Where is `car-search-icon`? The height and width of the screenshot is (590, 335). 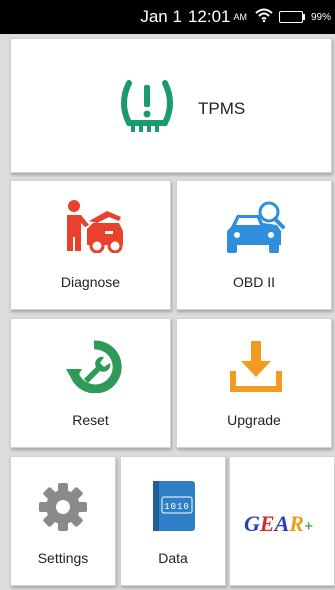
car-search-icon is located at coordinates (255, 229).